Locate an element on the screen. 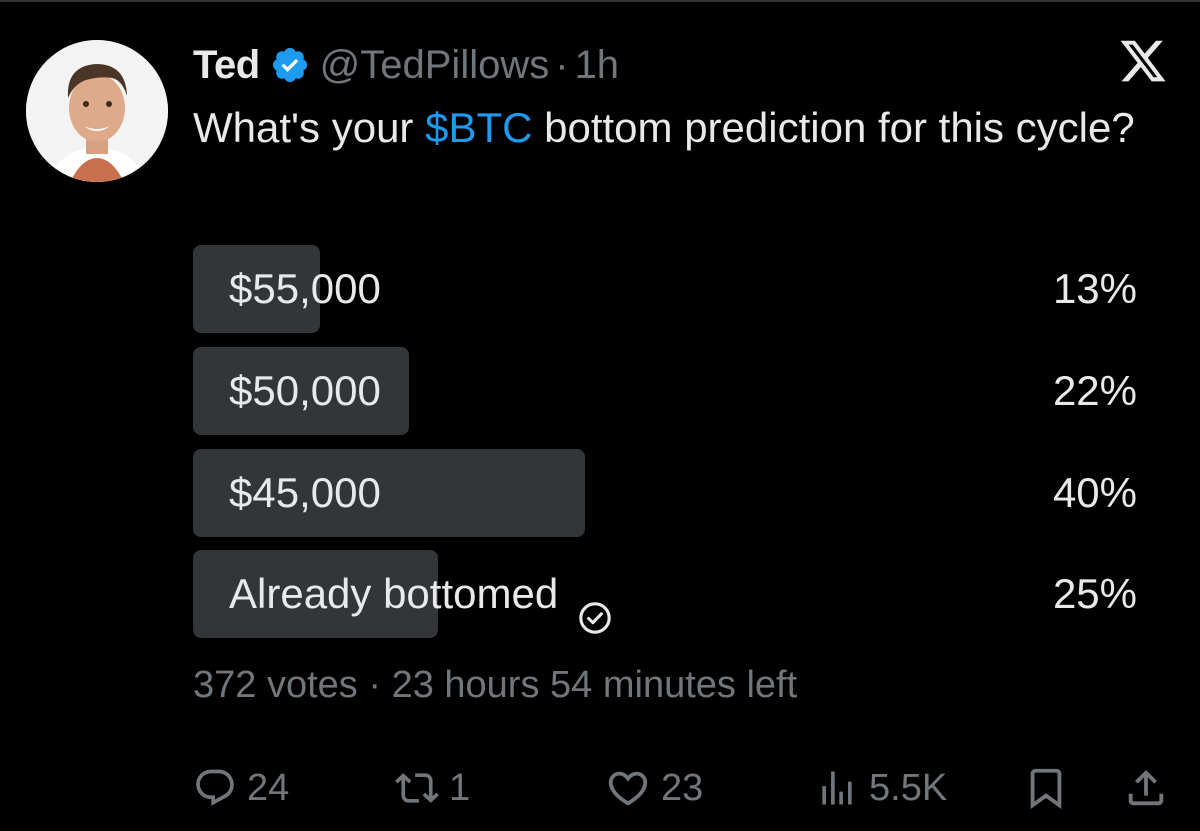  share-button is located at coordinates (1146, 788).